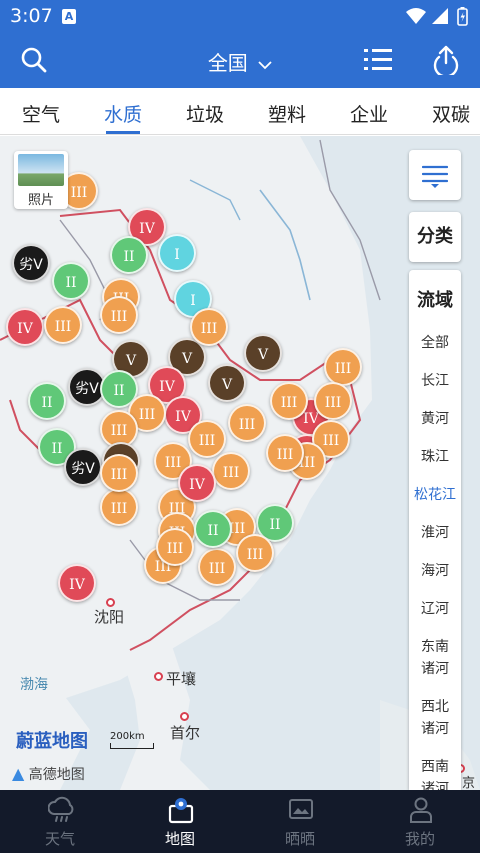 Image resolution: width=480 pixels, height=853 pixels. What do you see at coordinates (435, 237) in the screenshot?
I see `category-button: 分类` at bounding box center [435, 237].